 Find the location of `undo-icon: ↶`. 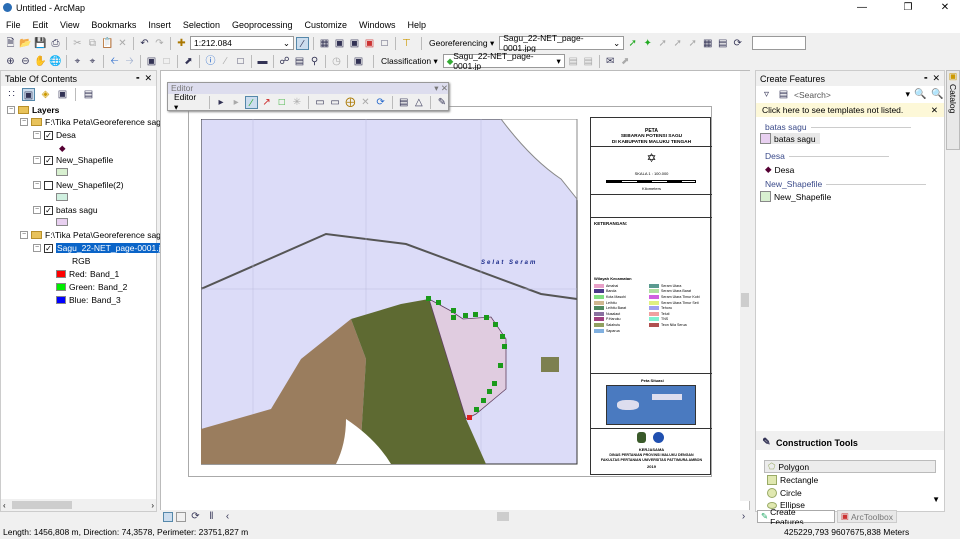

undo-icon: ↶ is located at coordinates (144, 43).